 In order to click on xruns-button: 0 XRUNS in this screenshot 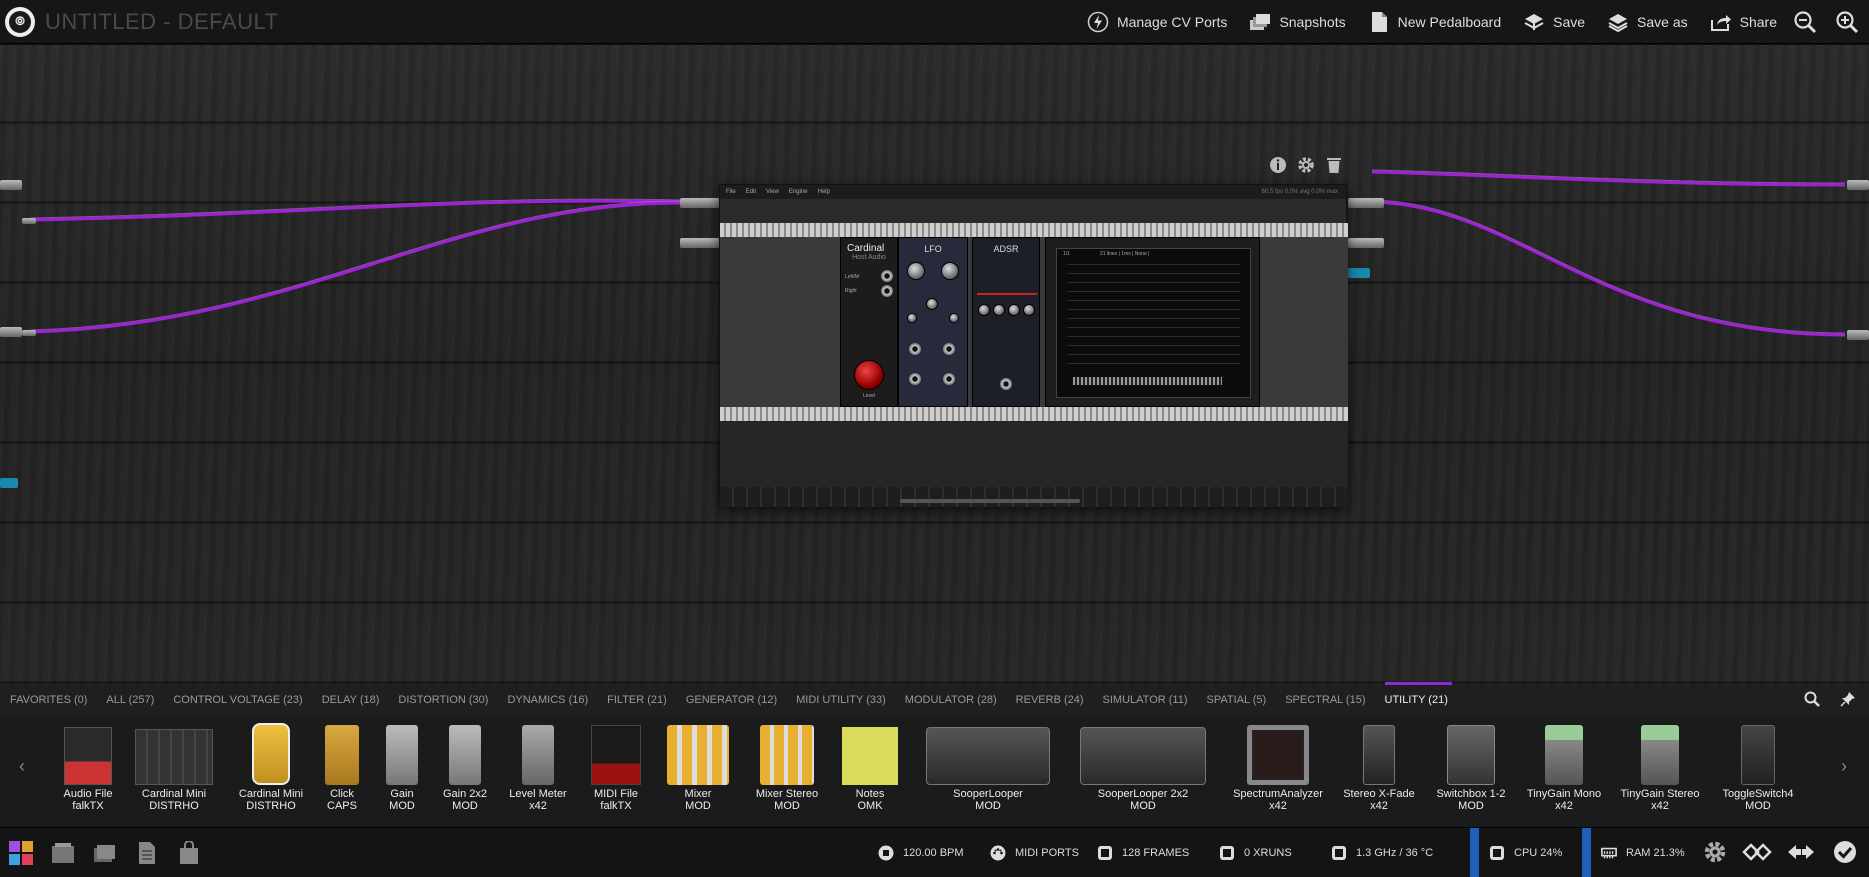, I will do `click(1255, 852)`.